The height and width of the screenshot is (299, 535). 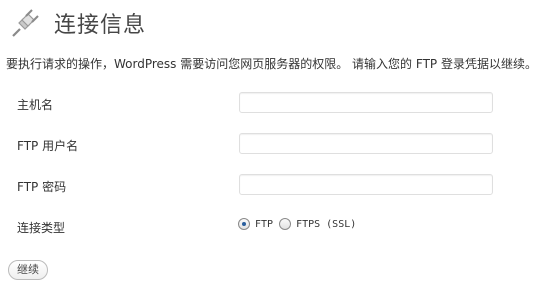 What do you see at coordinates (264, 224) in the screenshot?
I see `ftp-radio-label: FTP` at bounding box center [264, 224].